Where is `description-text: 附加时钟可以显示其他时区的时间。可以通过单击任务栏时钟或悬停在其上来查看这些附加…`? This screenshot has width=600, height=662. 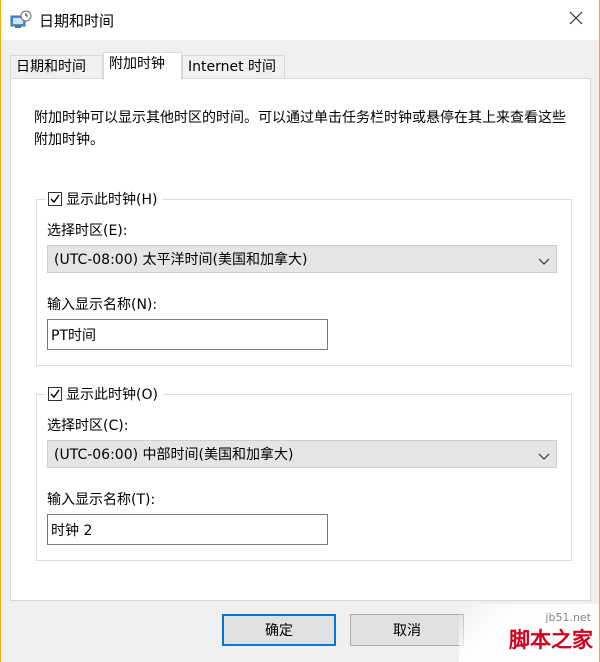
description-text: 附加时钟可以显示其他时区的时间。可以通过单击任务栏时钟或悬停在其上来查看这些附加… is located at coordinates (300, 129).